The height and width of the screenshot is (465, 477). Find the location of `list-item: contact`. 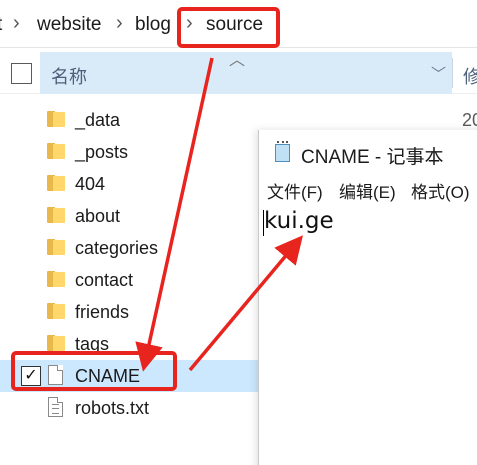

list-item: contact is located at coordinates (130, 280).